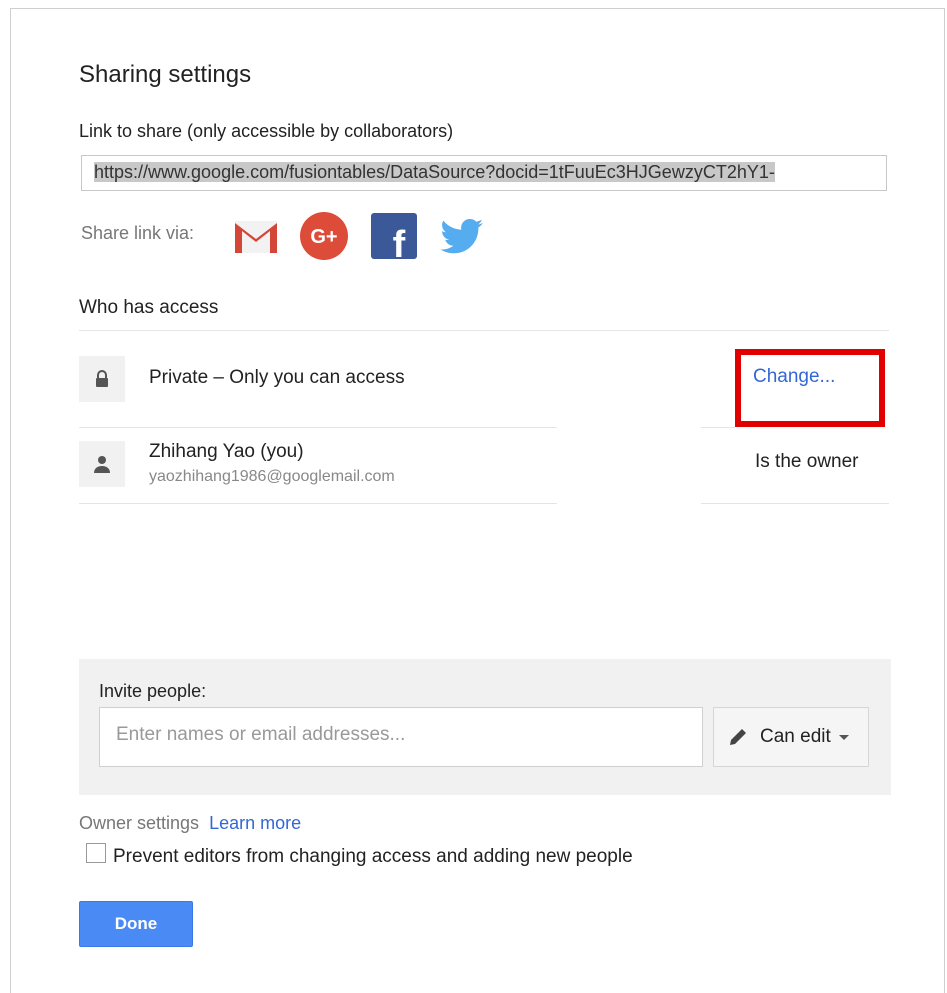 This screenshot has width=947, height=993. What do you see at coordinates (843, 737) in the screenshot?
I see `chevron-down-icon` at bounding box center [843, 737].